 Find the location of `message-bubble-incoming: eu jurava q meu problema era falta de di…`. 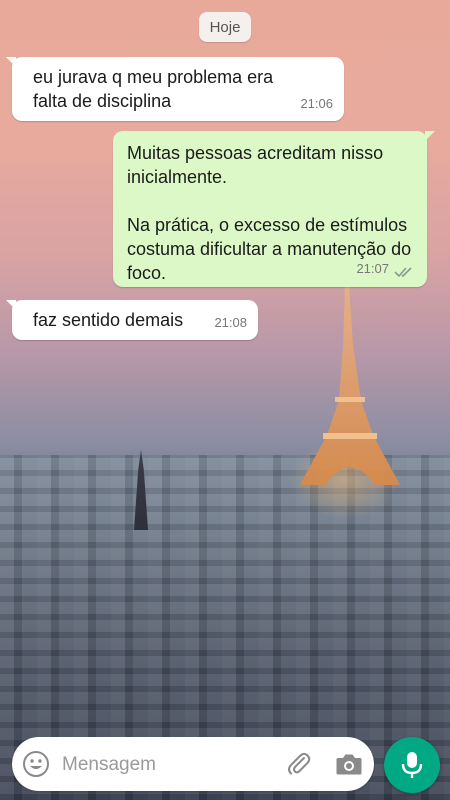

message-bubble-incoming: eu jurava q meu problema era falta de di… is located at coordinates (178, 89).